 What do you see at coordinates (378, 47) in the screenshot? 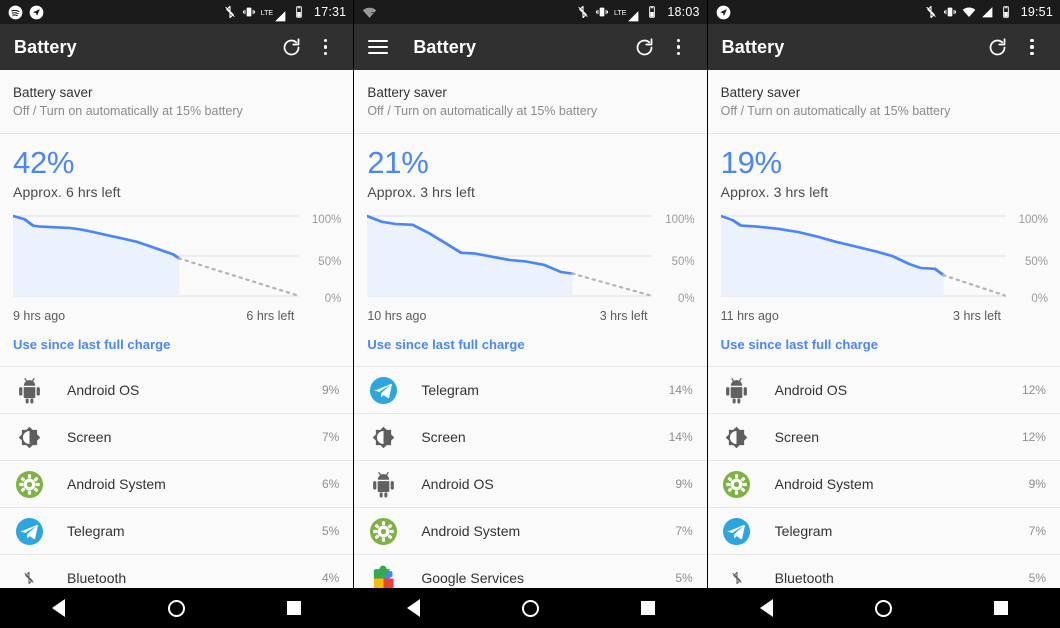
I see `menu-icon` at bounding box center [378, 47].